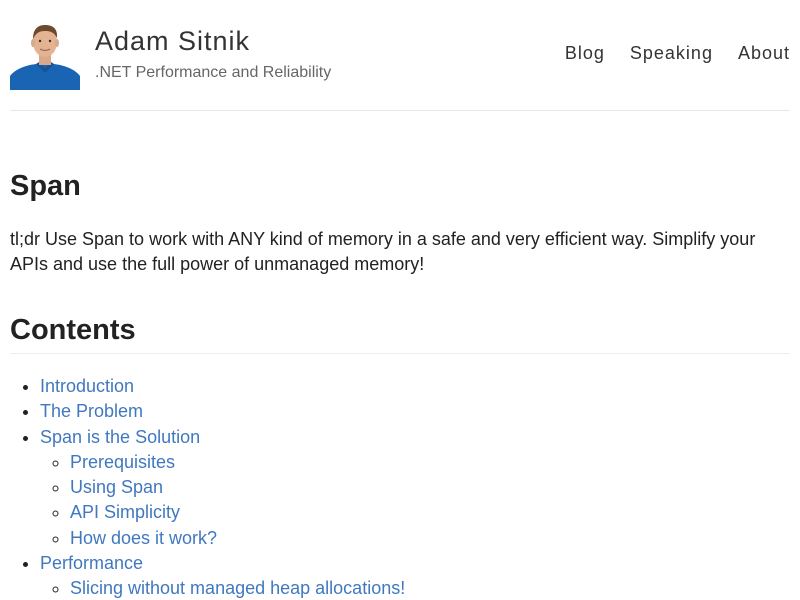  I want to click on toc-link-prerequisites: Prerequisites, so click(122, 462).